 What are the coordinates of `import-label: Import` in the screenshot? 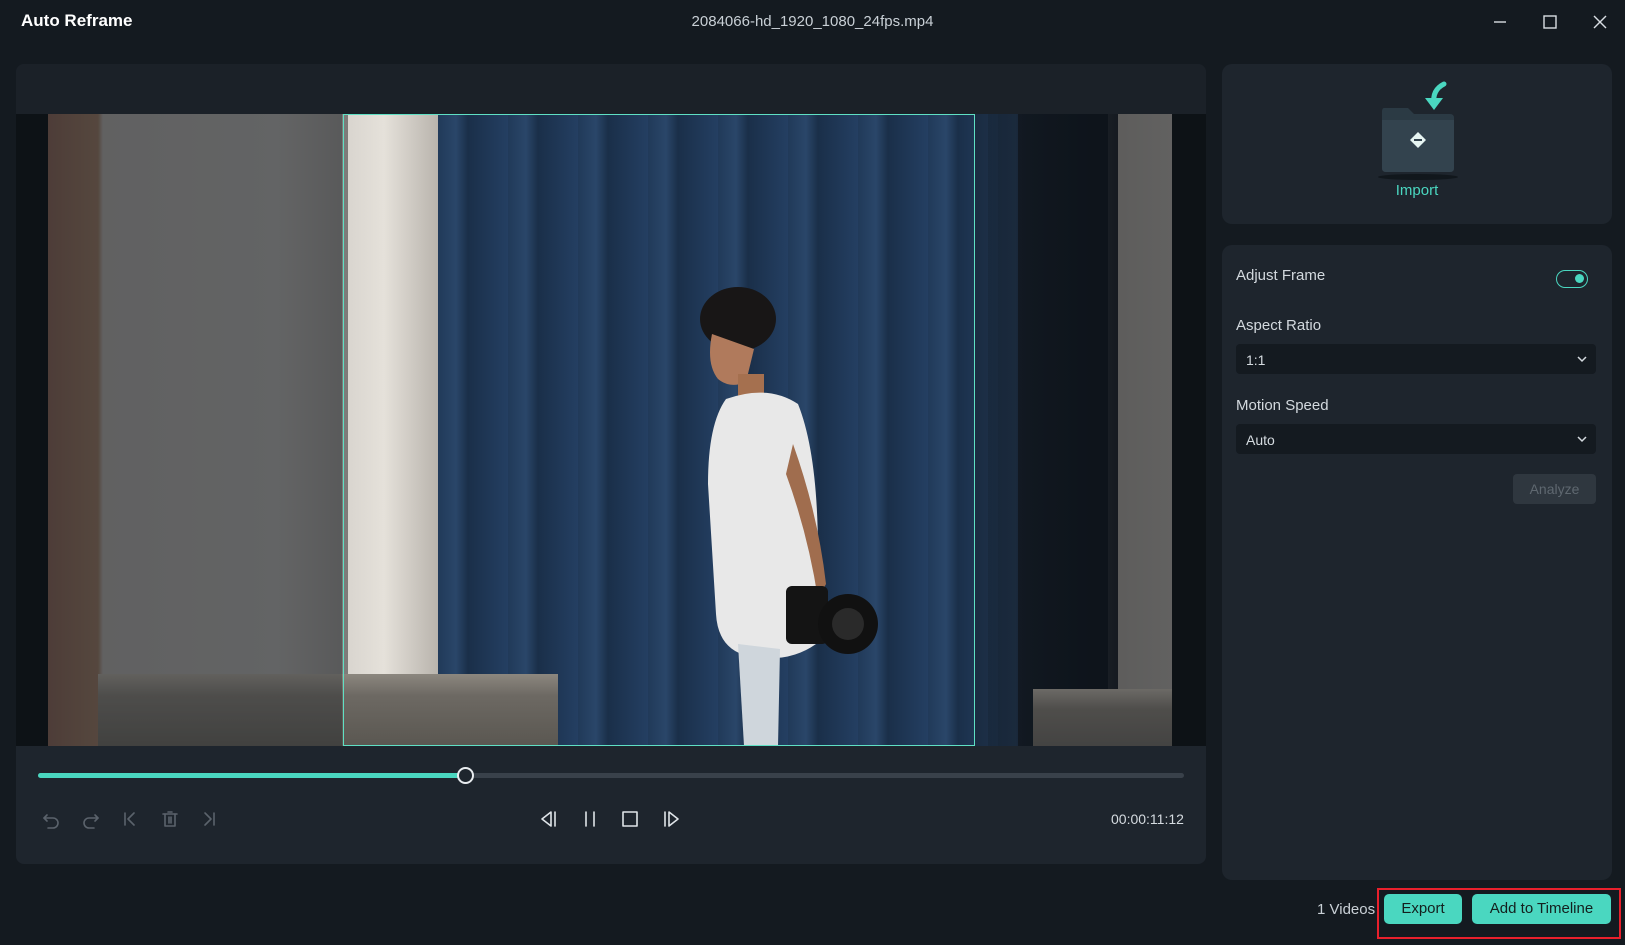 It's located at (1417, 190).